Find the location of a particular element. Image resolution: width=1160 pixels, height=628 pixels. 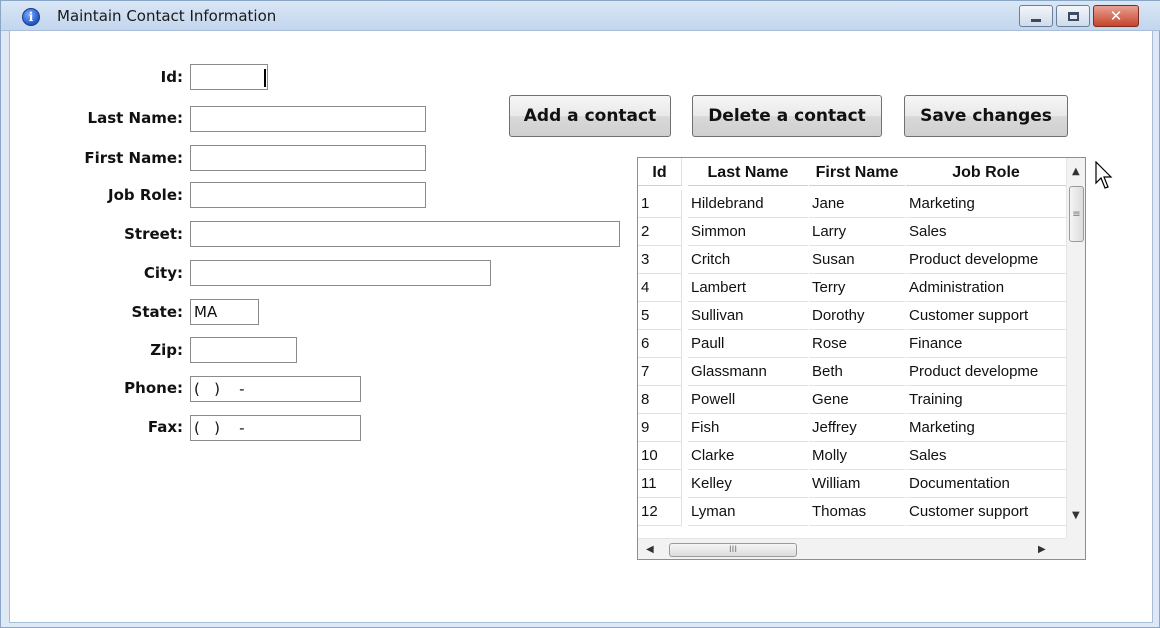

table-row: 1 Hildebrand Jane Marketing is located at coordinates (852, 204).